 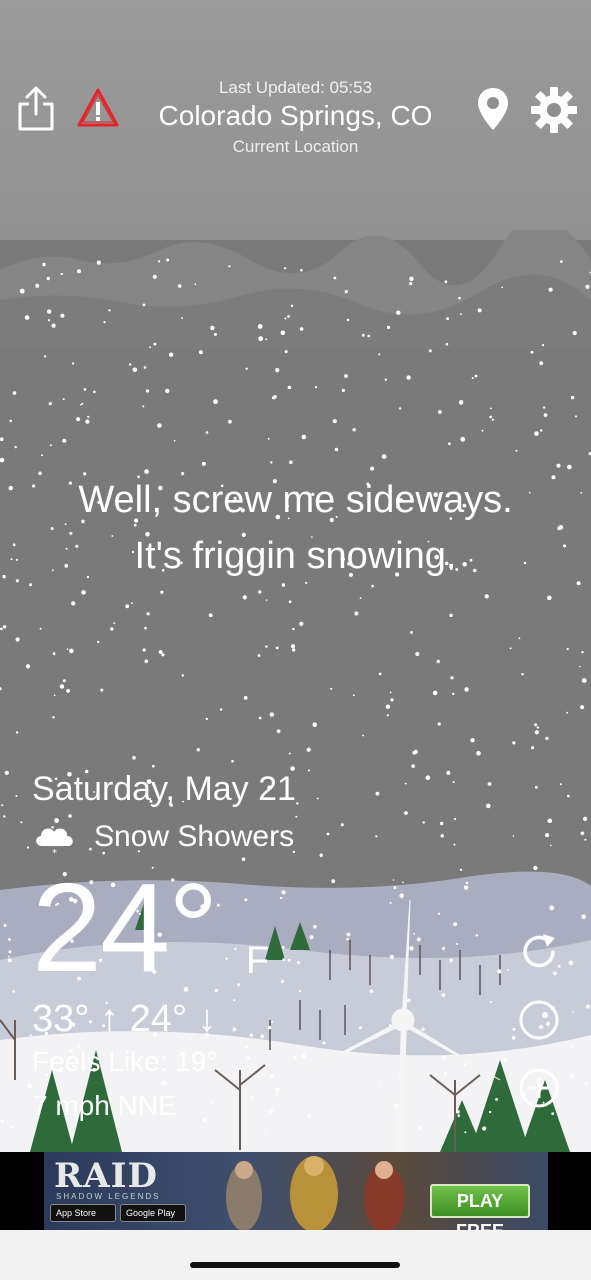 What do you see at coordinates (54, 843) in the screenshot?
I see `snow-cloud-icon: *` at bounding box center [54, 843].